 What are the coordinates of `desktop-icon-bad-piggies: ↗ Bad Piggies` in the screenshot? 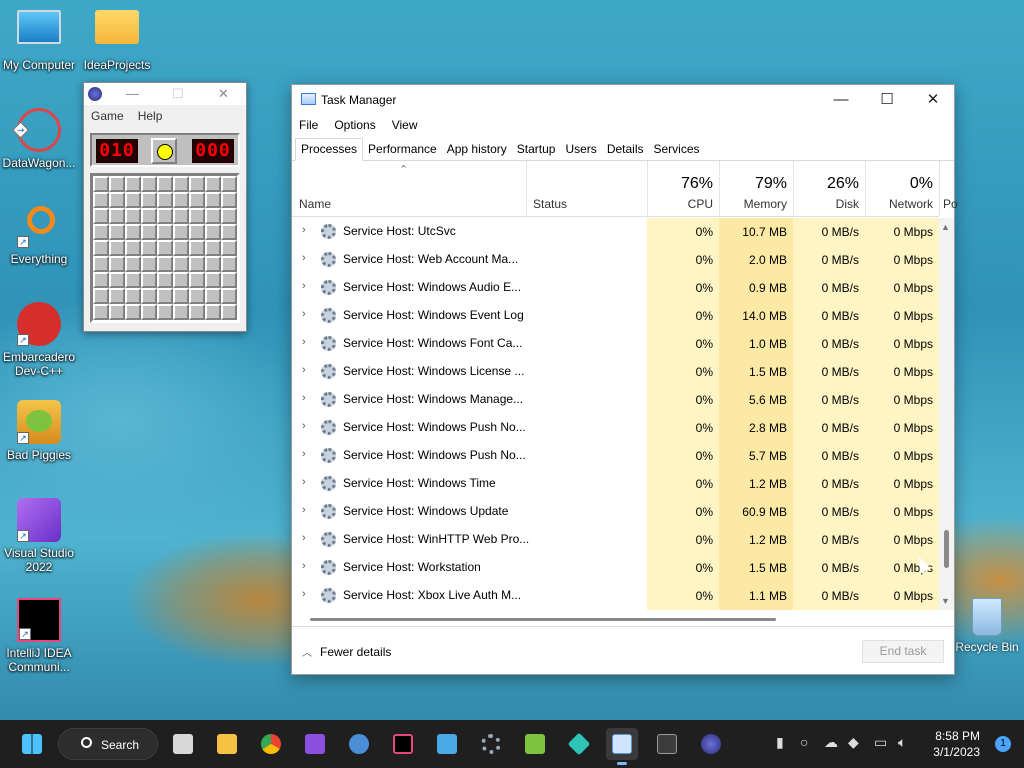 It's located at (39, 431).